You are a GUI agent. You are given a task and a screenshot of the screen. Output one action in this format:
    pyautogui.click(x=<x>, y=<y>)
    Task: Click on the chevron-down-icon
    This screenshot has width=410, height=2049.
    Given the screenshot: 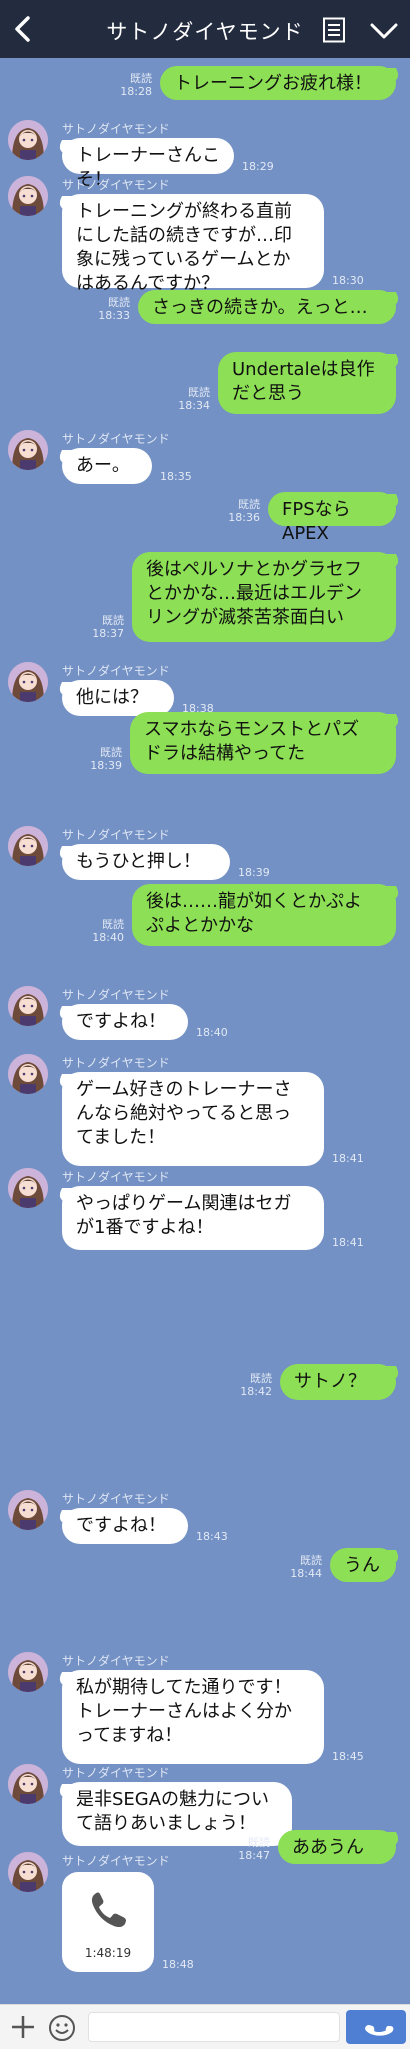 What is the action you would take?
    pyautogui.click(x=384, y=31)
    